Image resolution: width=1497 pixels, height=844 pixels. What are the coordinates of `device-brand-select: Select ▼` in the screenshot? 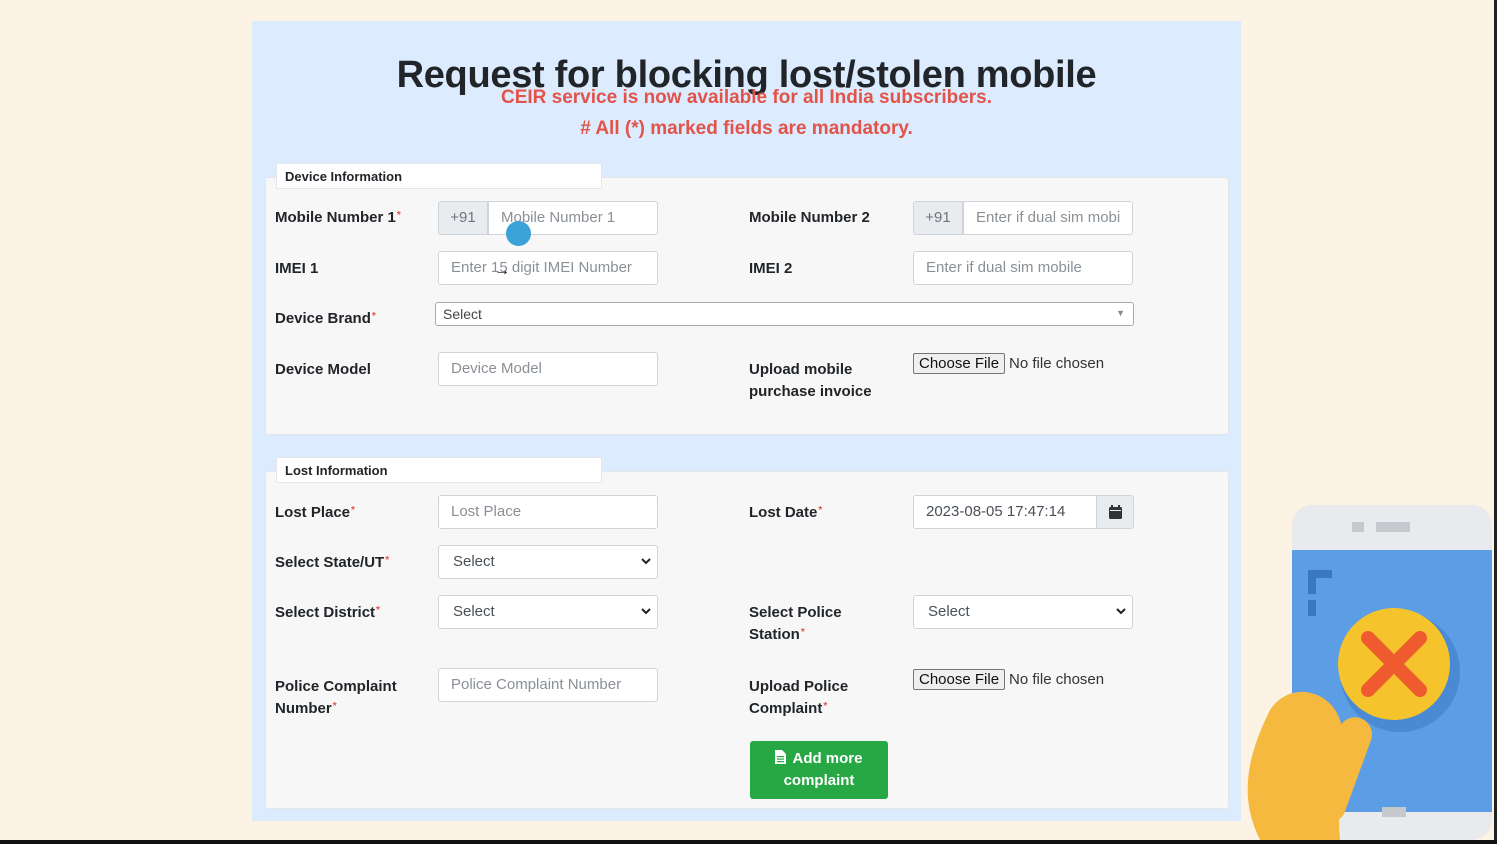 It's located at (784, 314).